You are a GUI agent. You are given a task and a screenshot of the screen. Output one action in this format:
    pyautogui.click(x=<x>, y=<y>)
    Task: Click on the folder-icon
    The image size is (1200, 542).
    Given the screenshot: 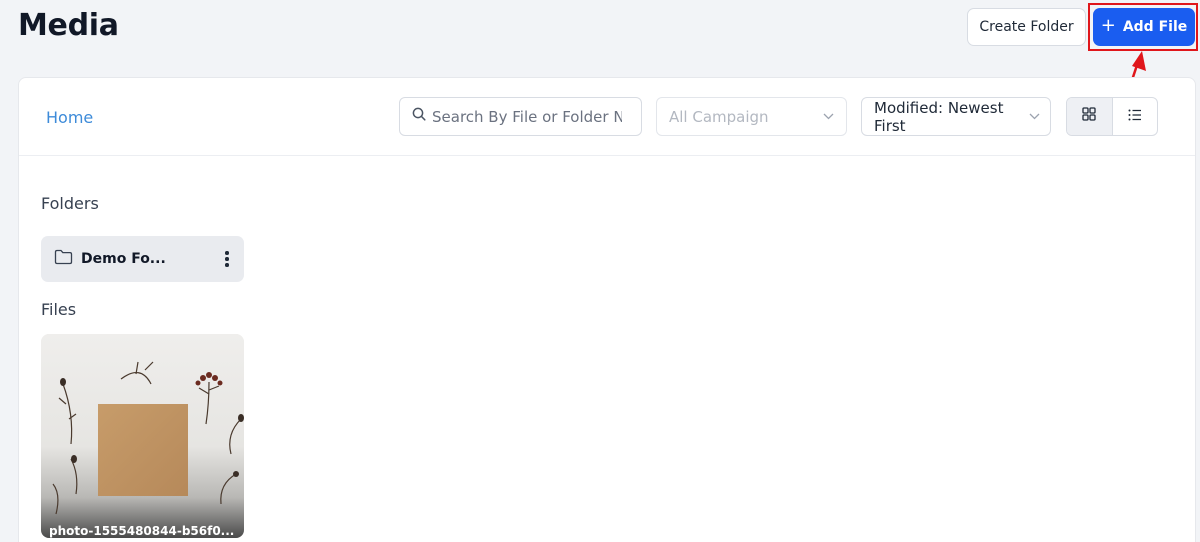 What is the action you would take?
    pyautogui.click(x=63, y=259)
    